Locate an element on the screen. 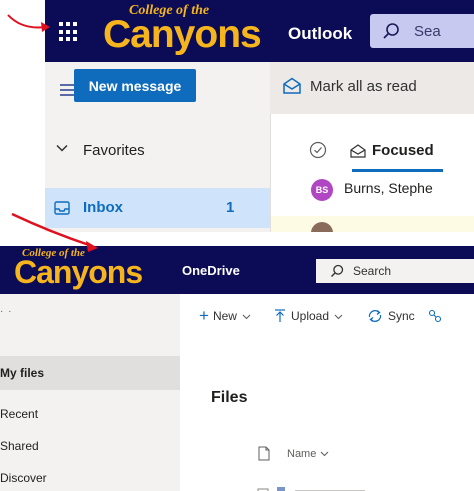 Image resolution: width=474 pixels, height=491 pixels. list-item is located at coordinates (372, 224).